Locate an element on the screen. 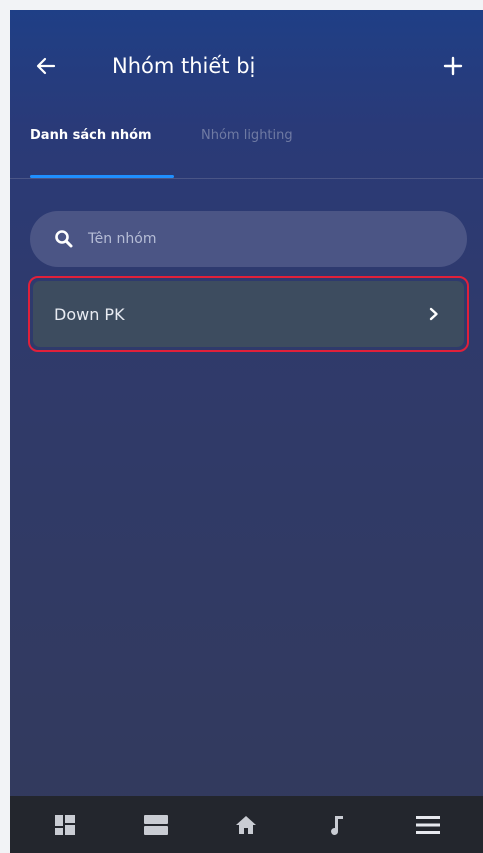  group-item-body: Down PK is located at coordinates (248, 314).